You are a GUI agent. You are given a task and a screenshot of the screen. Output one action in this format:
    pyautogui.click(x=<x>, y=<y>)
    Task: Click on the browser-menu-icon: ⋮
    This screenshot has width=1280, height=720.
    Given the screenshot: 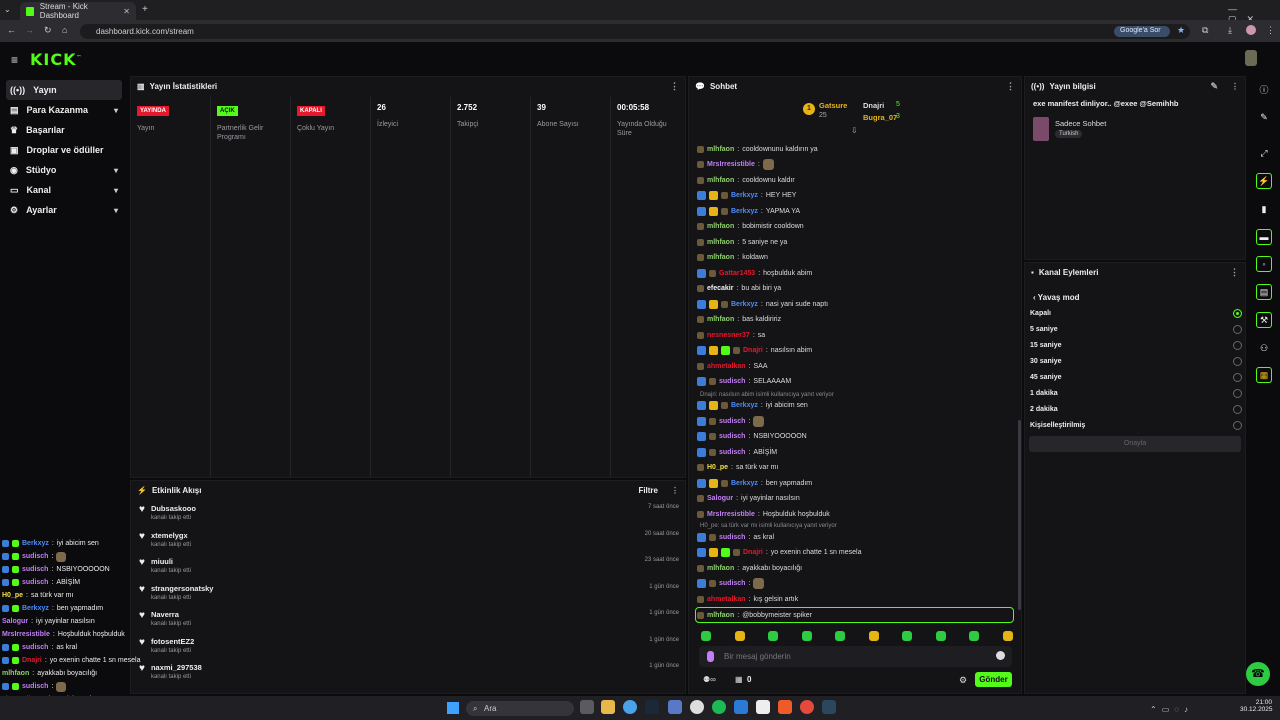 What is the action you would take?
    pyautogui.click(x=1270, y=30)
    